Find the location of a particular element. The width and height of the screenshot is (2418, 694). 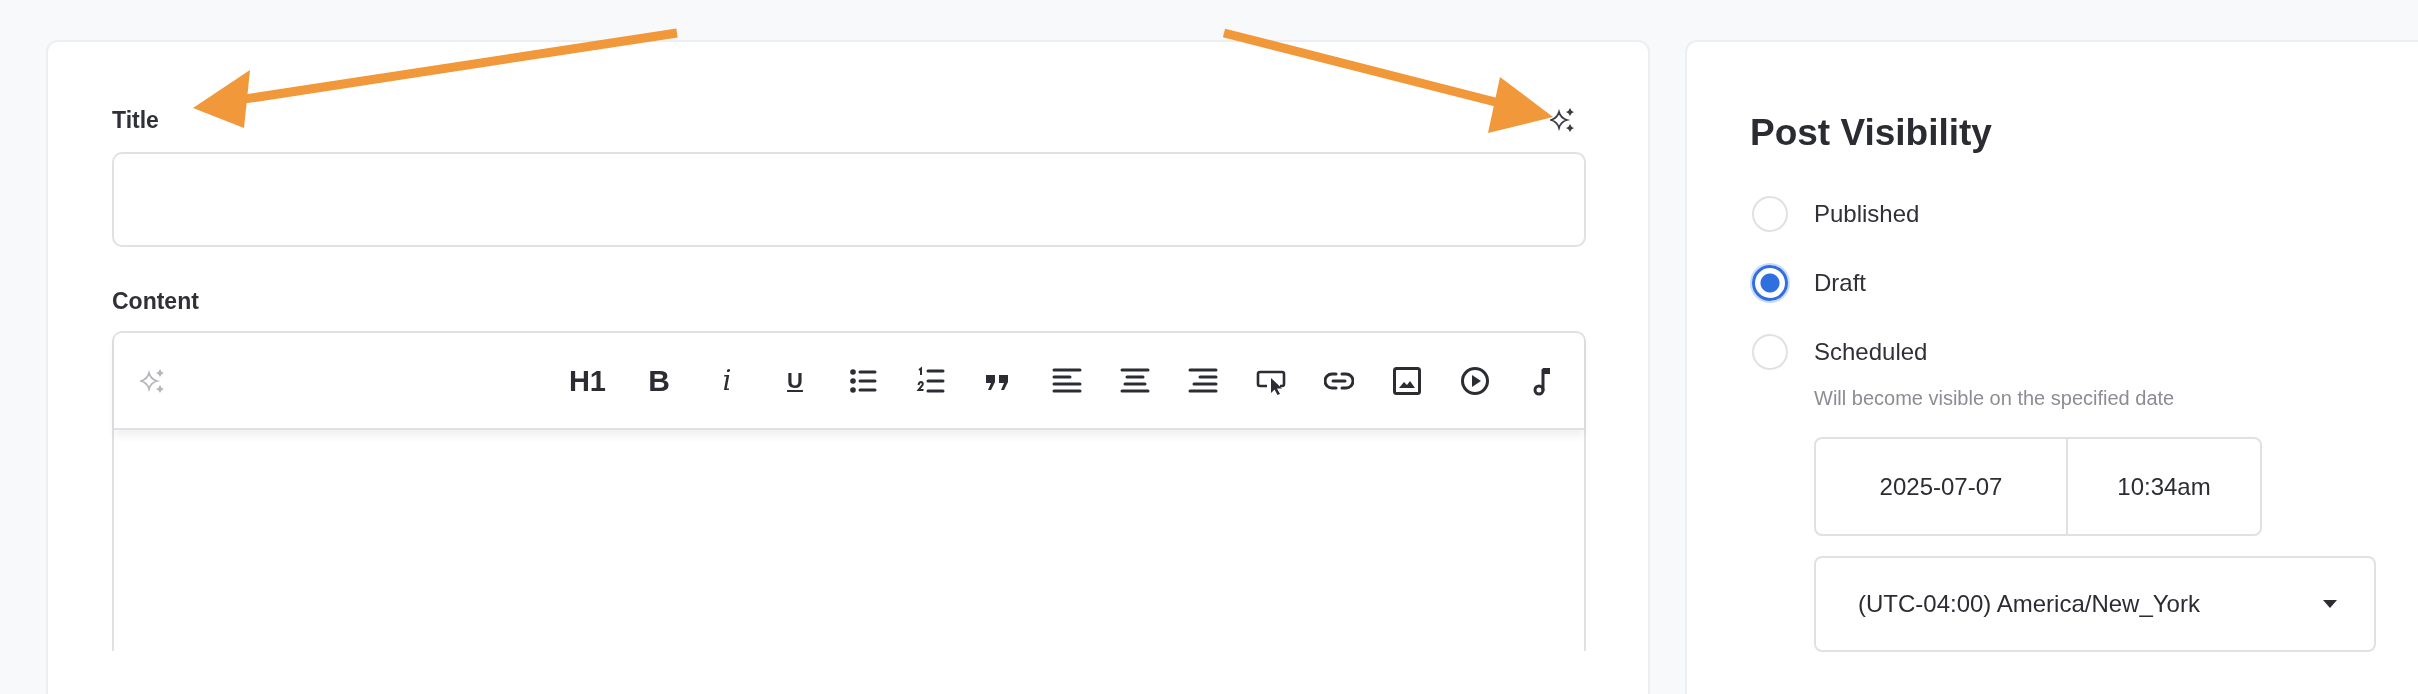

radio-button is located at coordinates (1770, 283).